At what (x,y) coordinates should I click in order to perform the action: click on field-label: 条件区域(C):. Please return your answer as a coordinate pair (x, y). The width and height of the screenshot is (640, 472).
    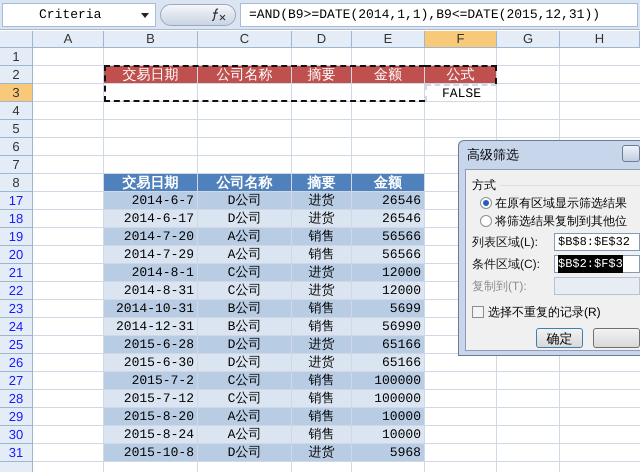
    Looking at the image, I should click on (506, 264).